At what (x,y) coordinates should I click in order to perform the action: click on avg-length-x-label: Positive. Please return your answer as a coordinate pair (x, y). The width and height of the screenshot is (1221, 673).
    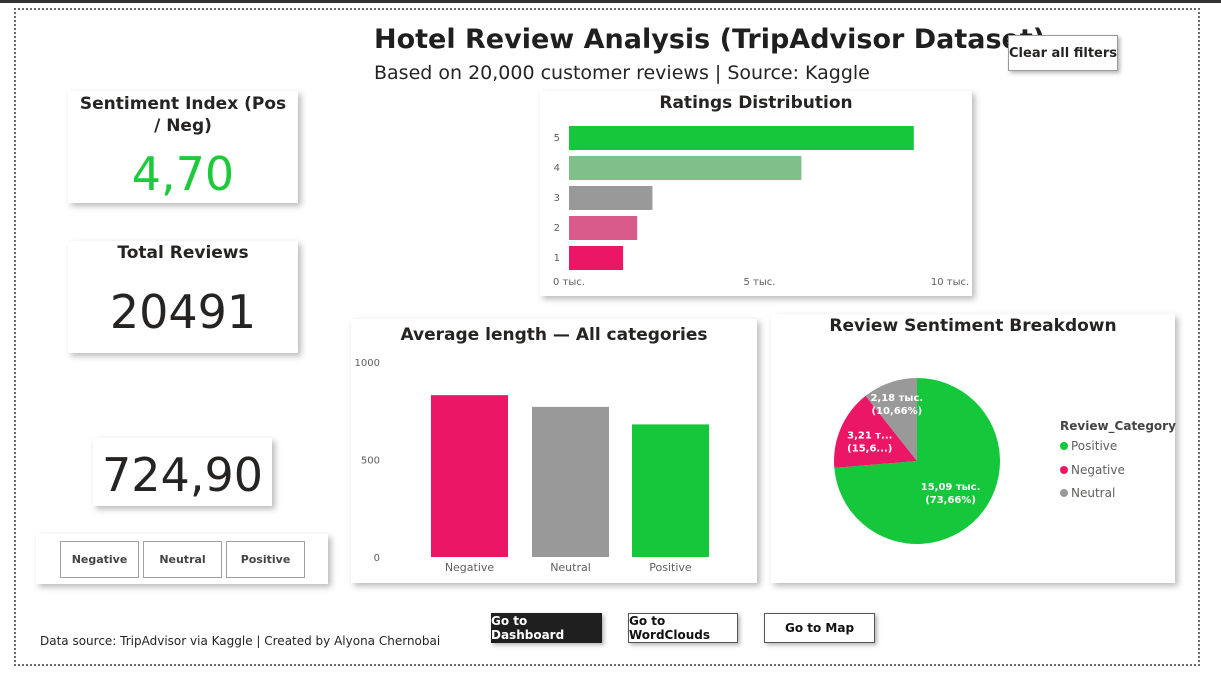
    Looking at the image, I should click on (670, 567).